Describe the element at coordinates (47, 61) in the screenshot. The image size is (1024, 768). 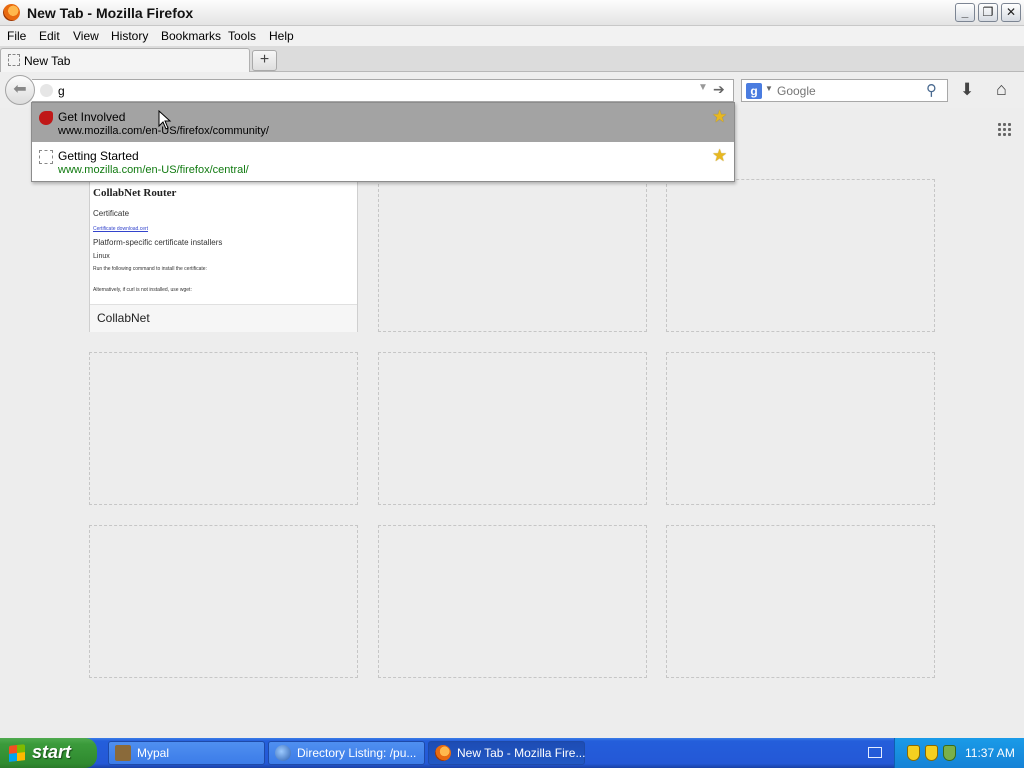
I see `tab-label: New Tab` at that location.